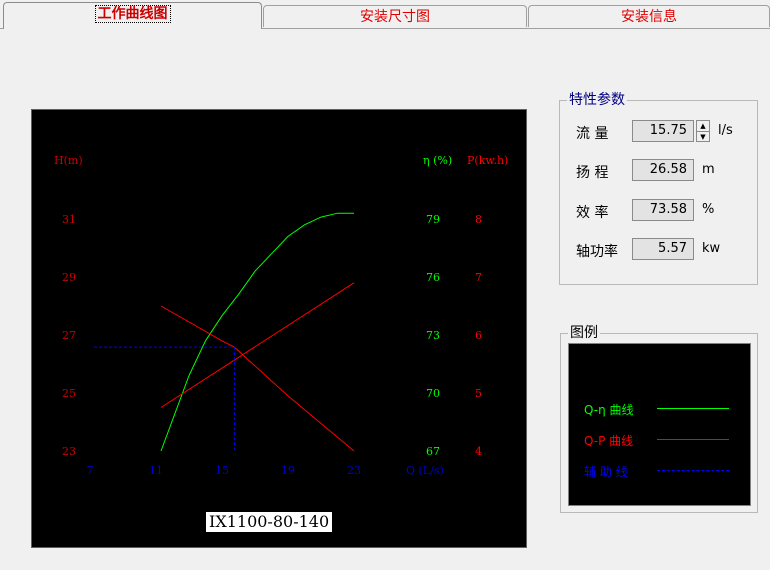 The width and height of the screenshot is (770, 570). I want to click on tab-install-dimensions: 安装尺寸图, so click(395, 16).